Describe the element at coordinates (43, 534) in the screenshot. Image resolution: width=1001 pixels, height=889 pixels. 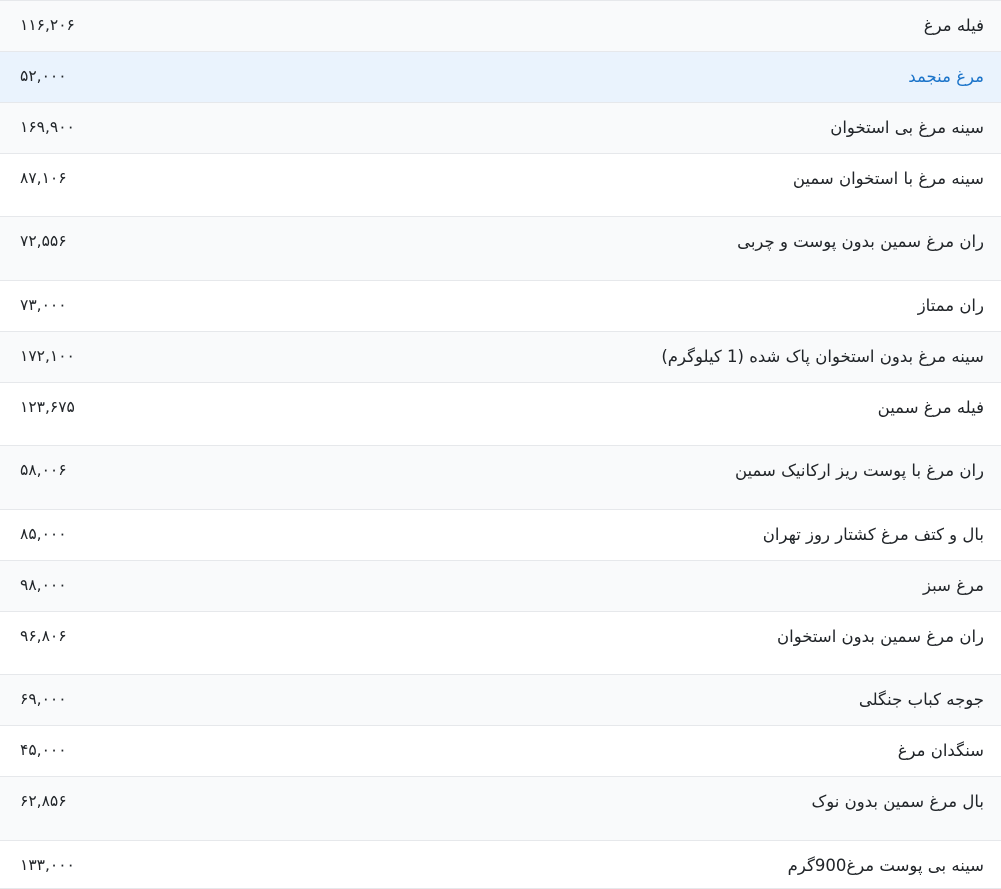
I see `product-price: ۸۵,۰۰۰` at that location.